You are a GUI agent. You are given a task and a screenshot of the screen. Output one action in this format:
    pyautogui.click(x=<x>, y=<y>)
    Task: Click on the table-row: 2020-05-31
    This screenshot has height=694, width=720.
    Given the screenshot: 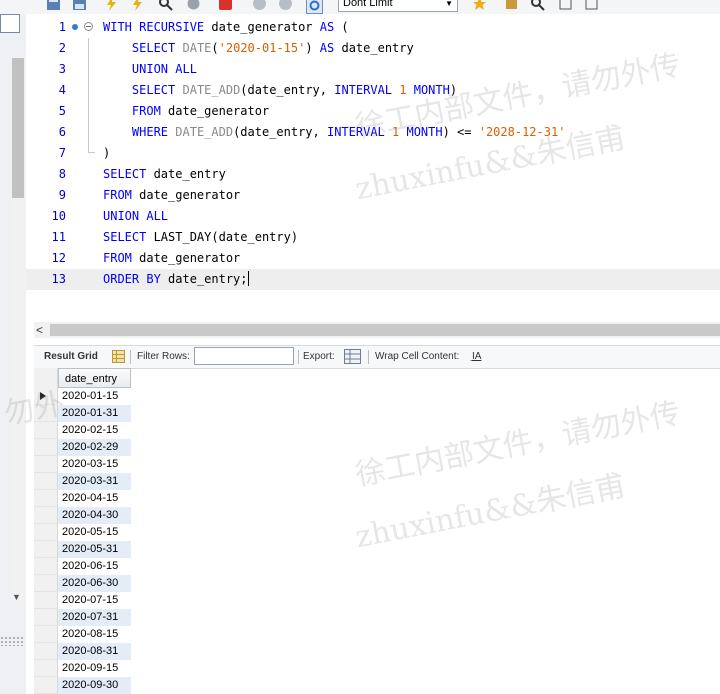 What is the action you would take?
    pyautogui.click(x=82, y=549)
    